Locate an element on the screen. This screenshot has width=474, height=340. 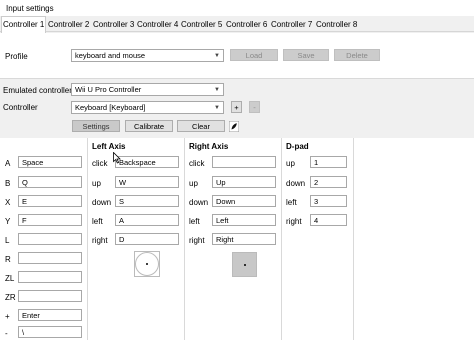
tab-controller-8: Controller 8 is located at coordinates (336, 24).